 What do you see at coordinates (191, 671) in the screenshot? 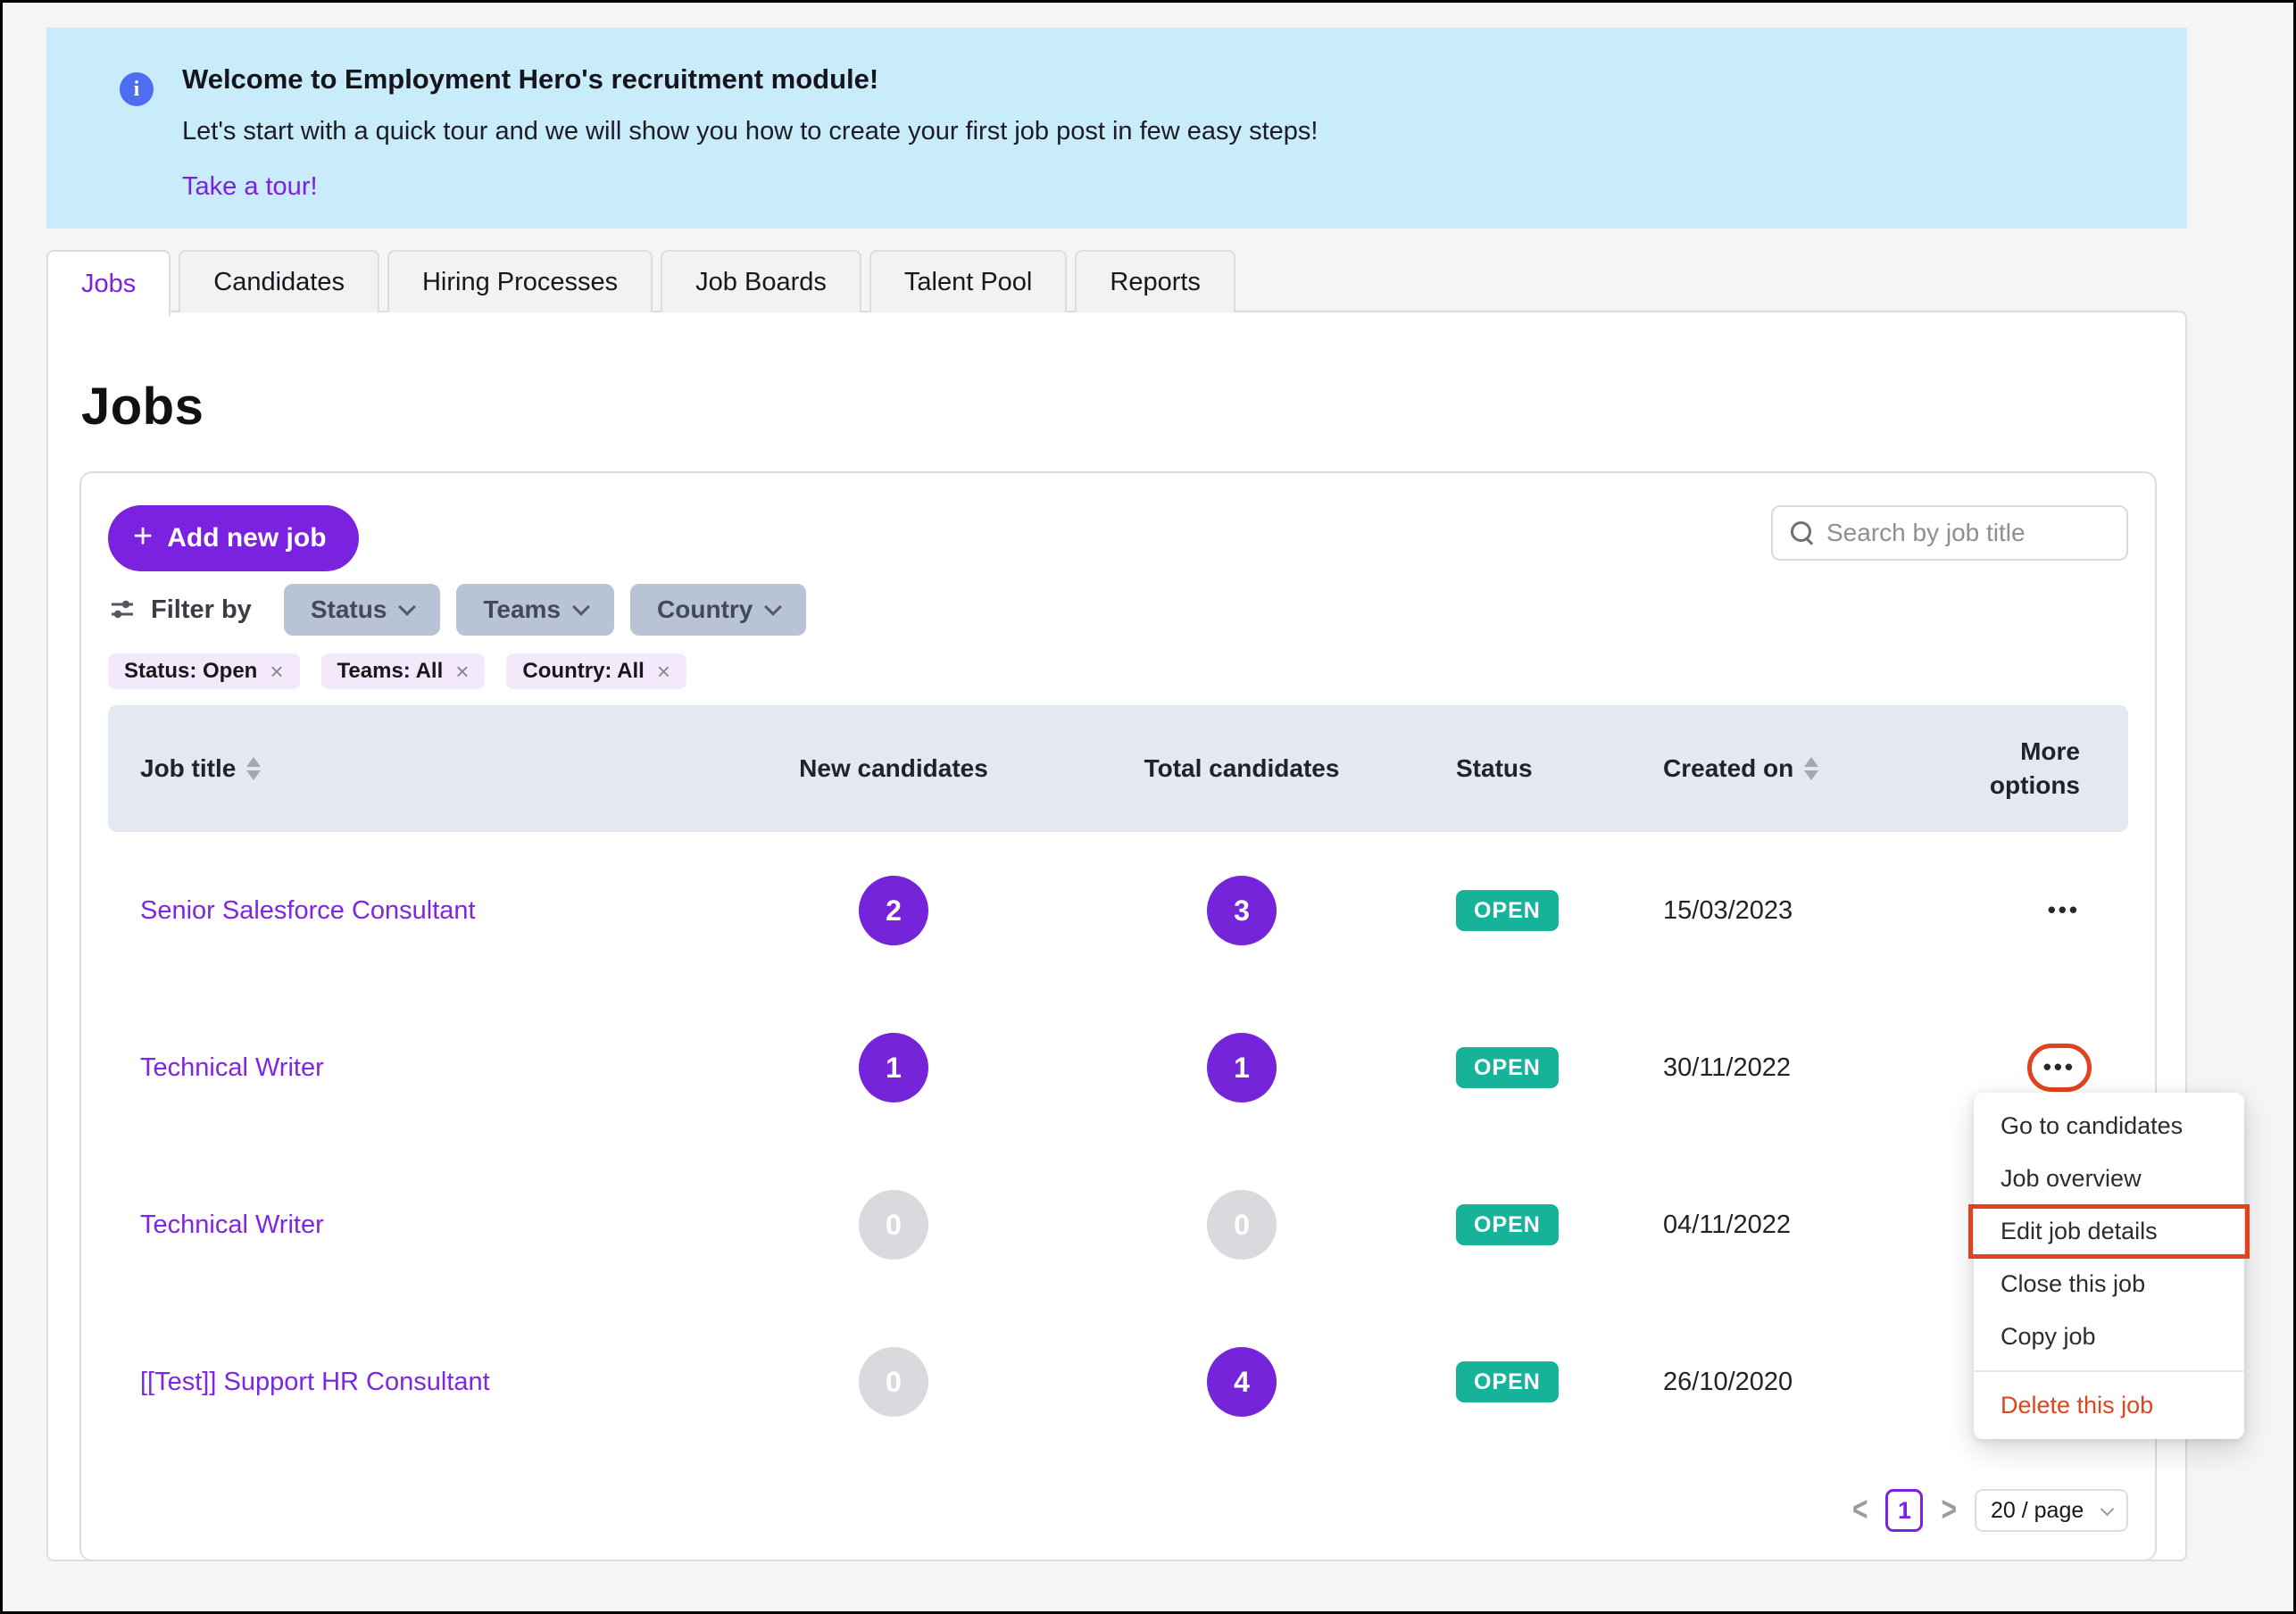
I see `chip-status-open-label: Status: Open` at bounding box center [191, 671].